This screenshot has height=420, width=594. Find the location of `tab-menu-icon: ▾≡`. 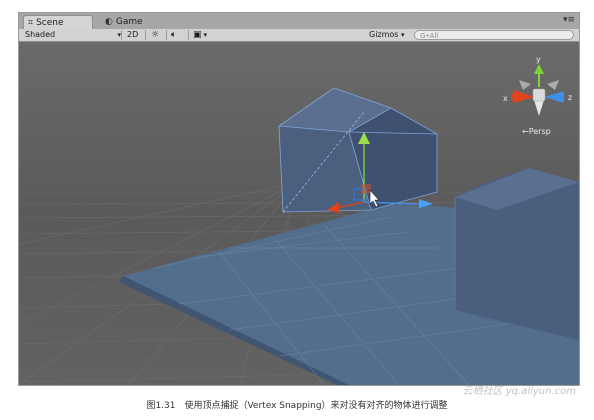

tab-menu-icon: ▾≡ is located at coordinates (569, 20).